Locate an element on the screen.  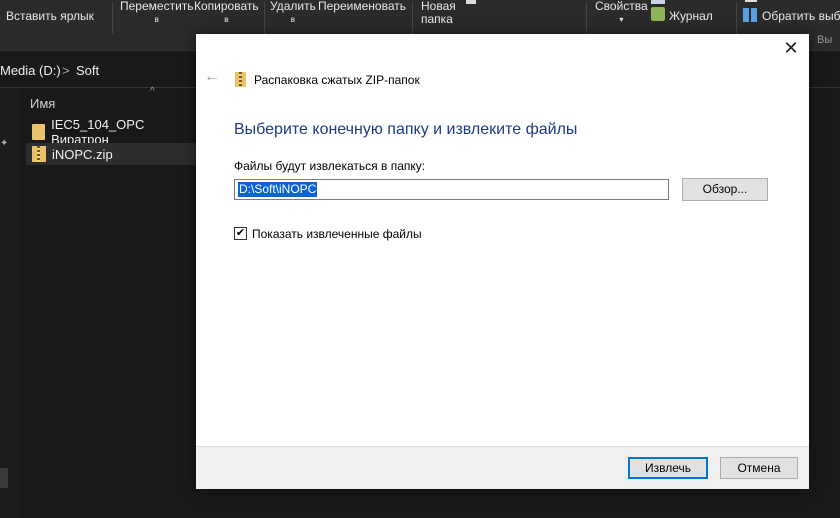
copy-to-button: Копировать в is located at coordinates (226, 13).